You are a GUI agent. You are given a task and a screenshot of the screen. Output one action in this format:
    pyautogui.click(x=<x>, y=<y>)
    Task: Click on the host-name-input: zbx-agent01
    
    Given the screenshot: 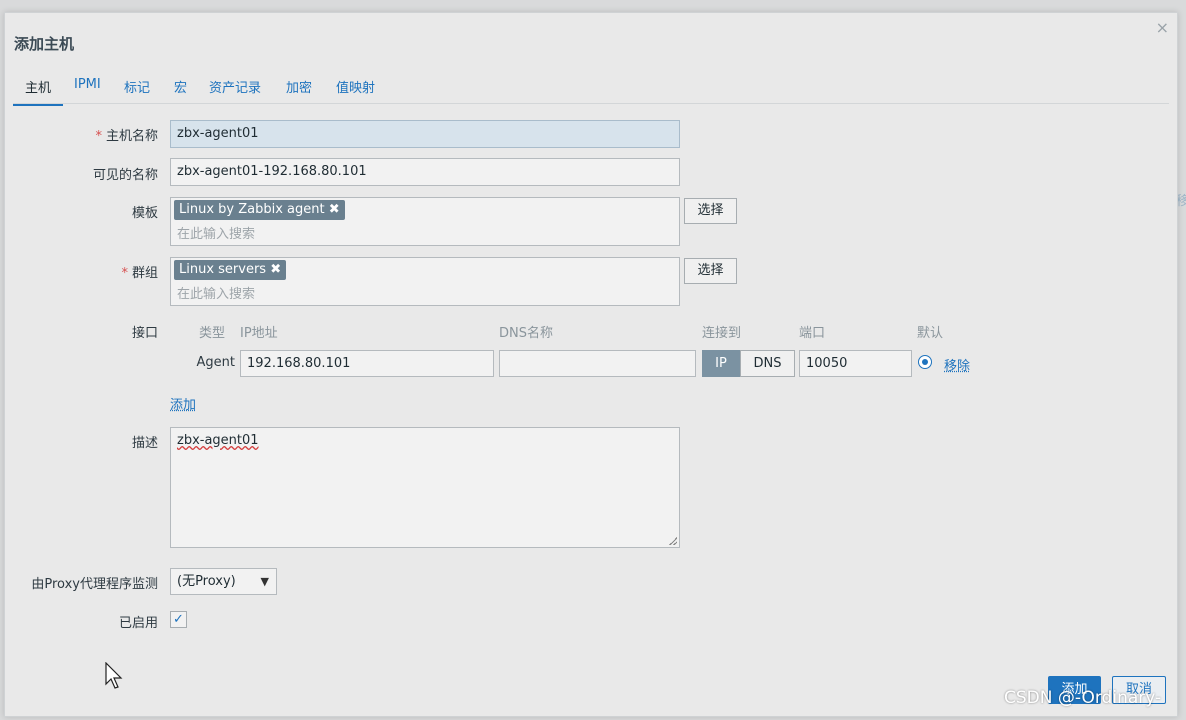 What is the action you would take?
    pyautogui.click(x=425, y=134)
    